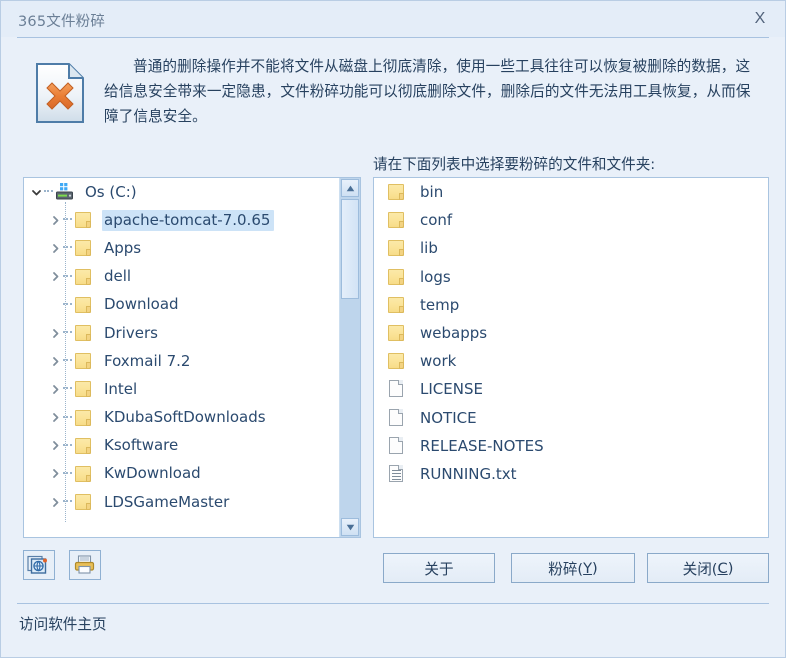  I want to click on list-item: conf, so click(571, 220).